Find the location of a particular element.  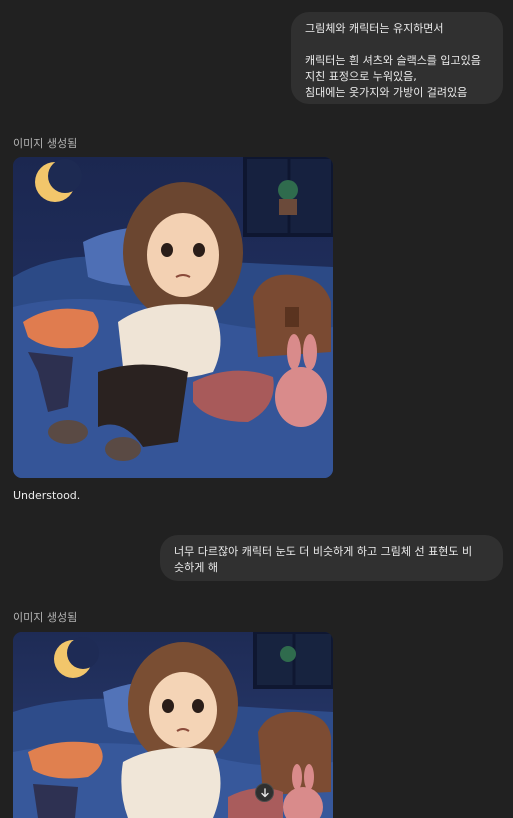

message-line: 지친 표정으로 누워있음, is located at coordinates (361, 76).